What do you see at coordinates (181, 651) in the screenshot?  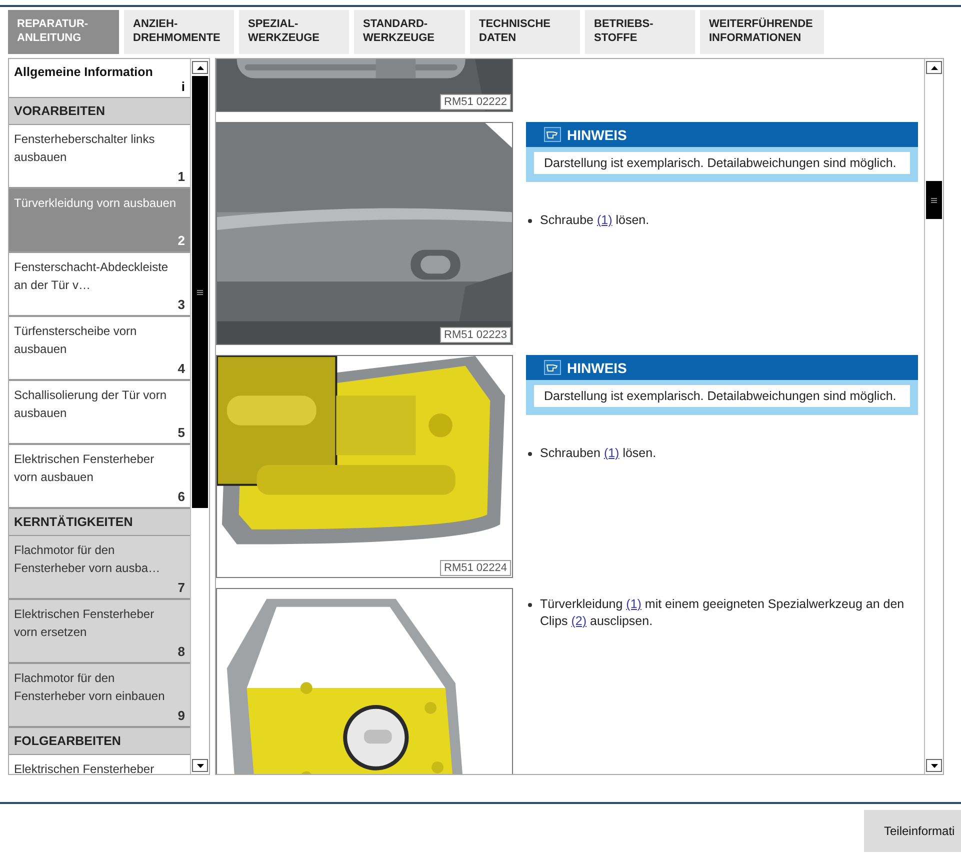 I see `item-number: 8` at bounding box center [181, 651].